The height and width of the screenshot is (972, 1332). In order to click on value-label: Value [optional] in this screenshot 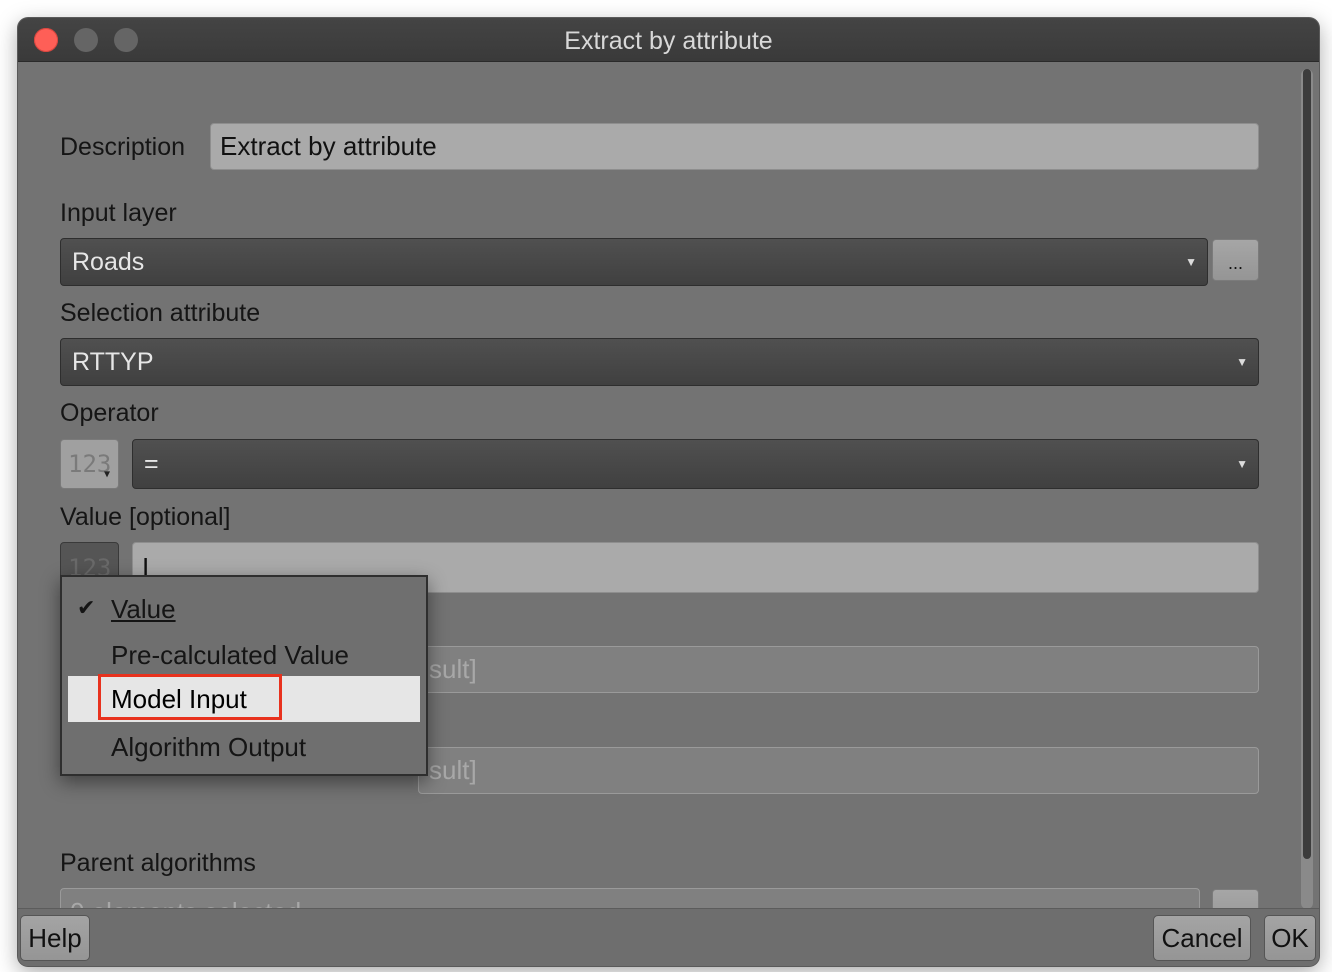, I will do `click(145, 517)`.